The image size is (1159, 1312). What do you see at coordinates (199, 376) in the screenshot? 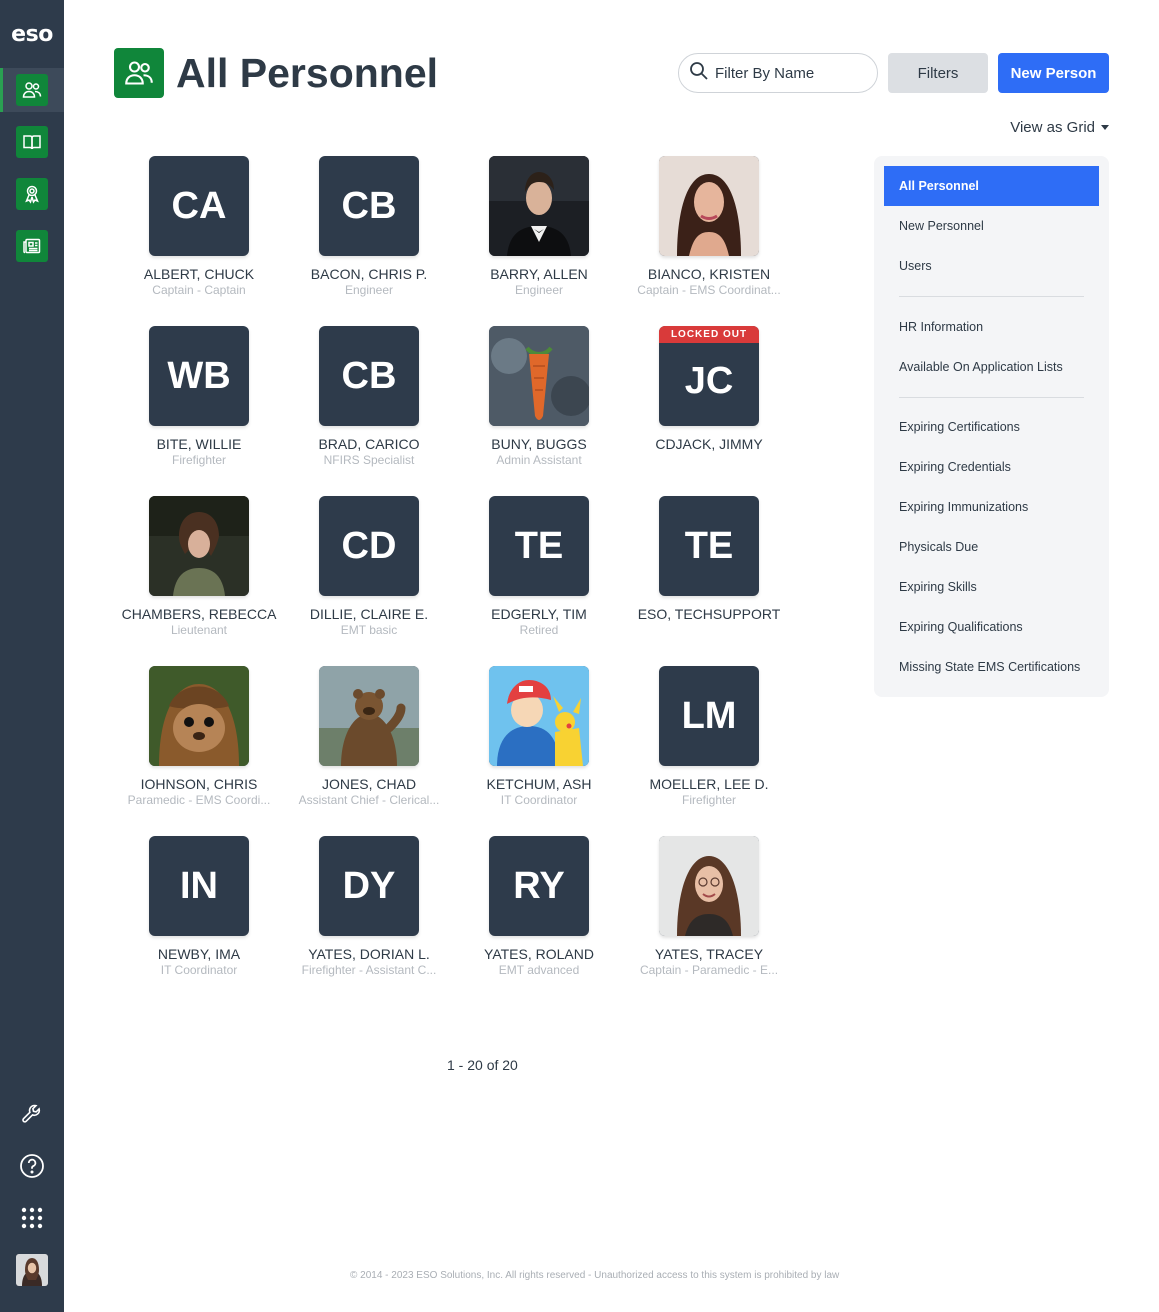
I see `person-initials-avatar: WB` at bounding box center [199, 376].